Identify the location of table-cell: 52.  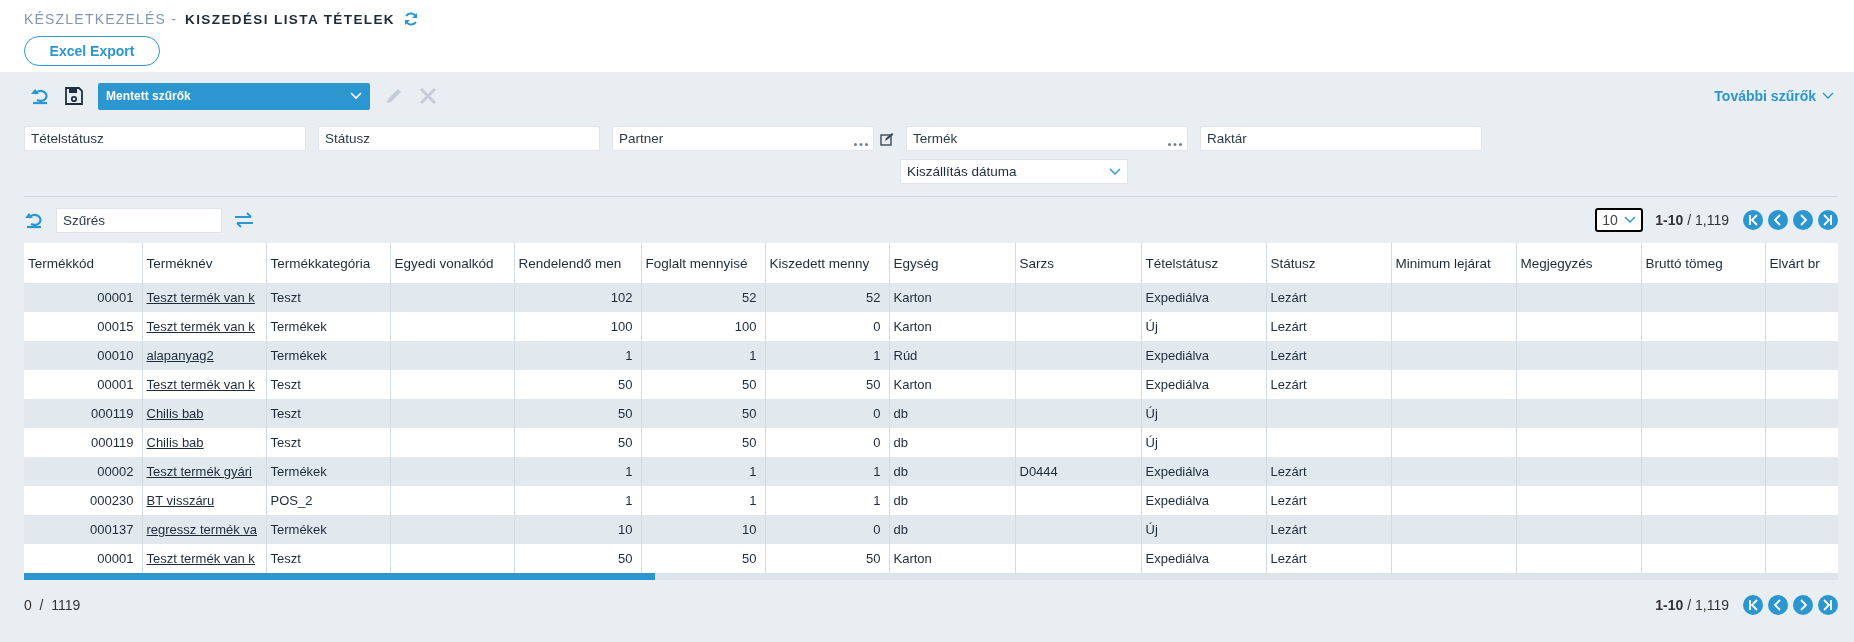
(873, 297).